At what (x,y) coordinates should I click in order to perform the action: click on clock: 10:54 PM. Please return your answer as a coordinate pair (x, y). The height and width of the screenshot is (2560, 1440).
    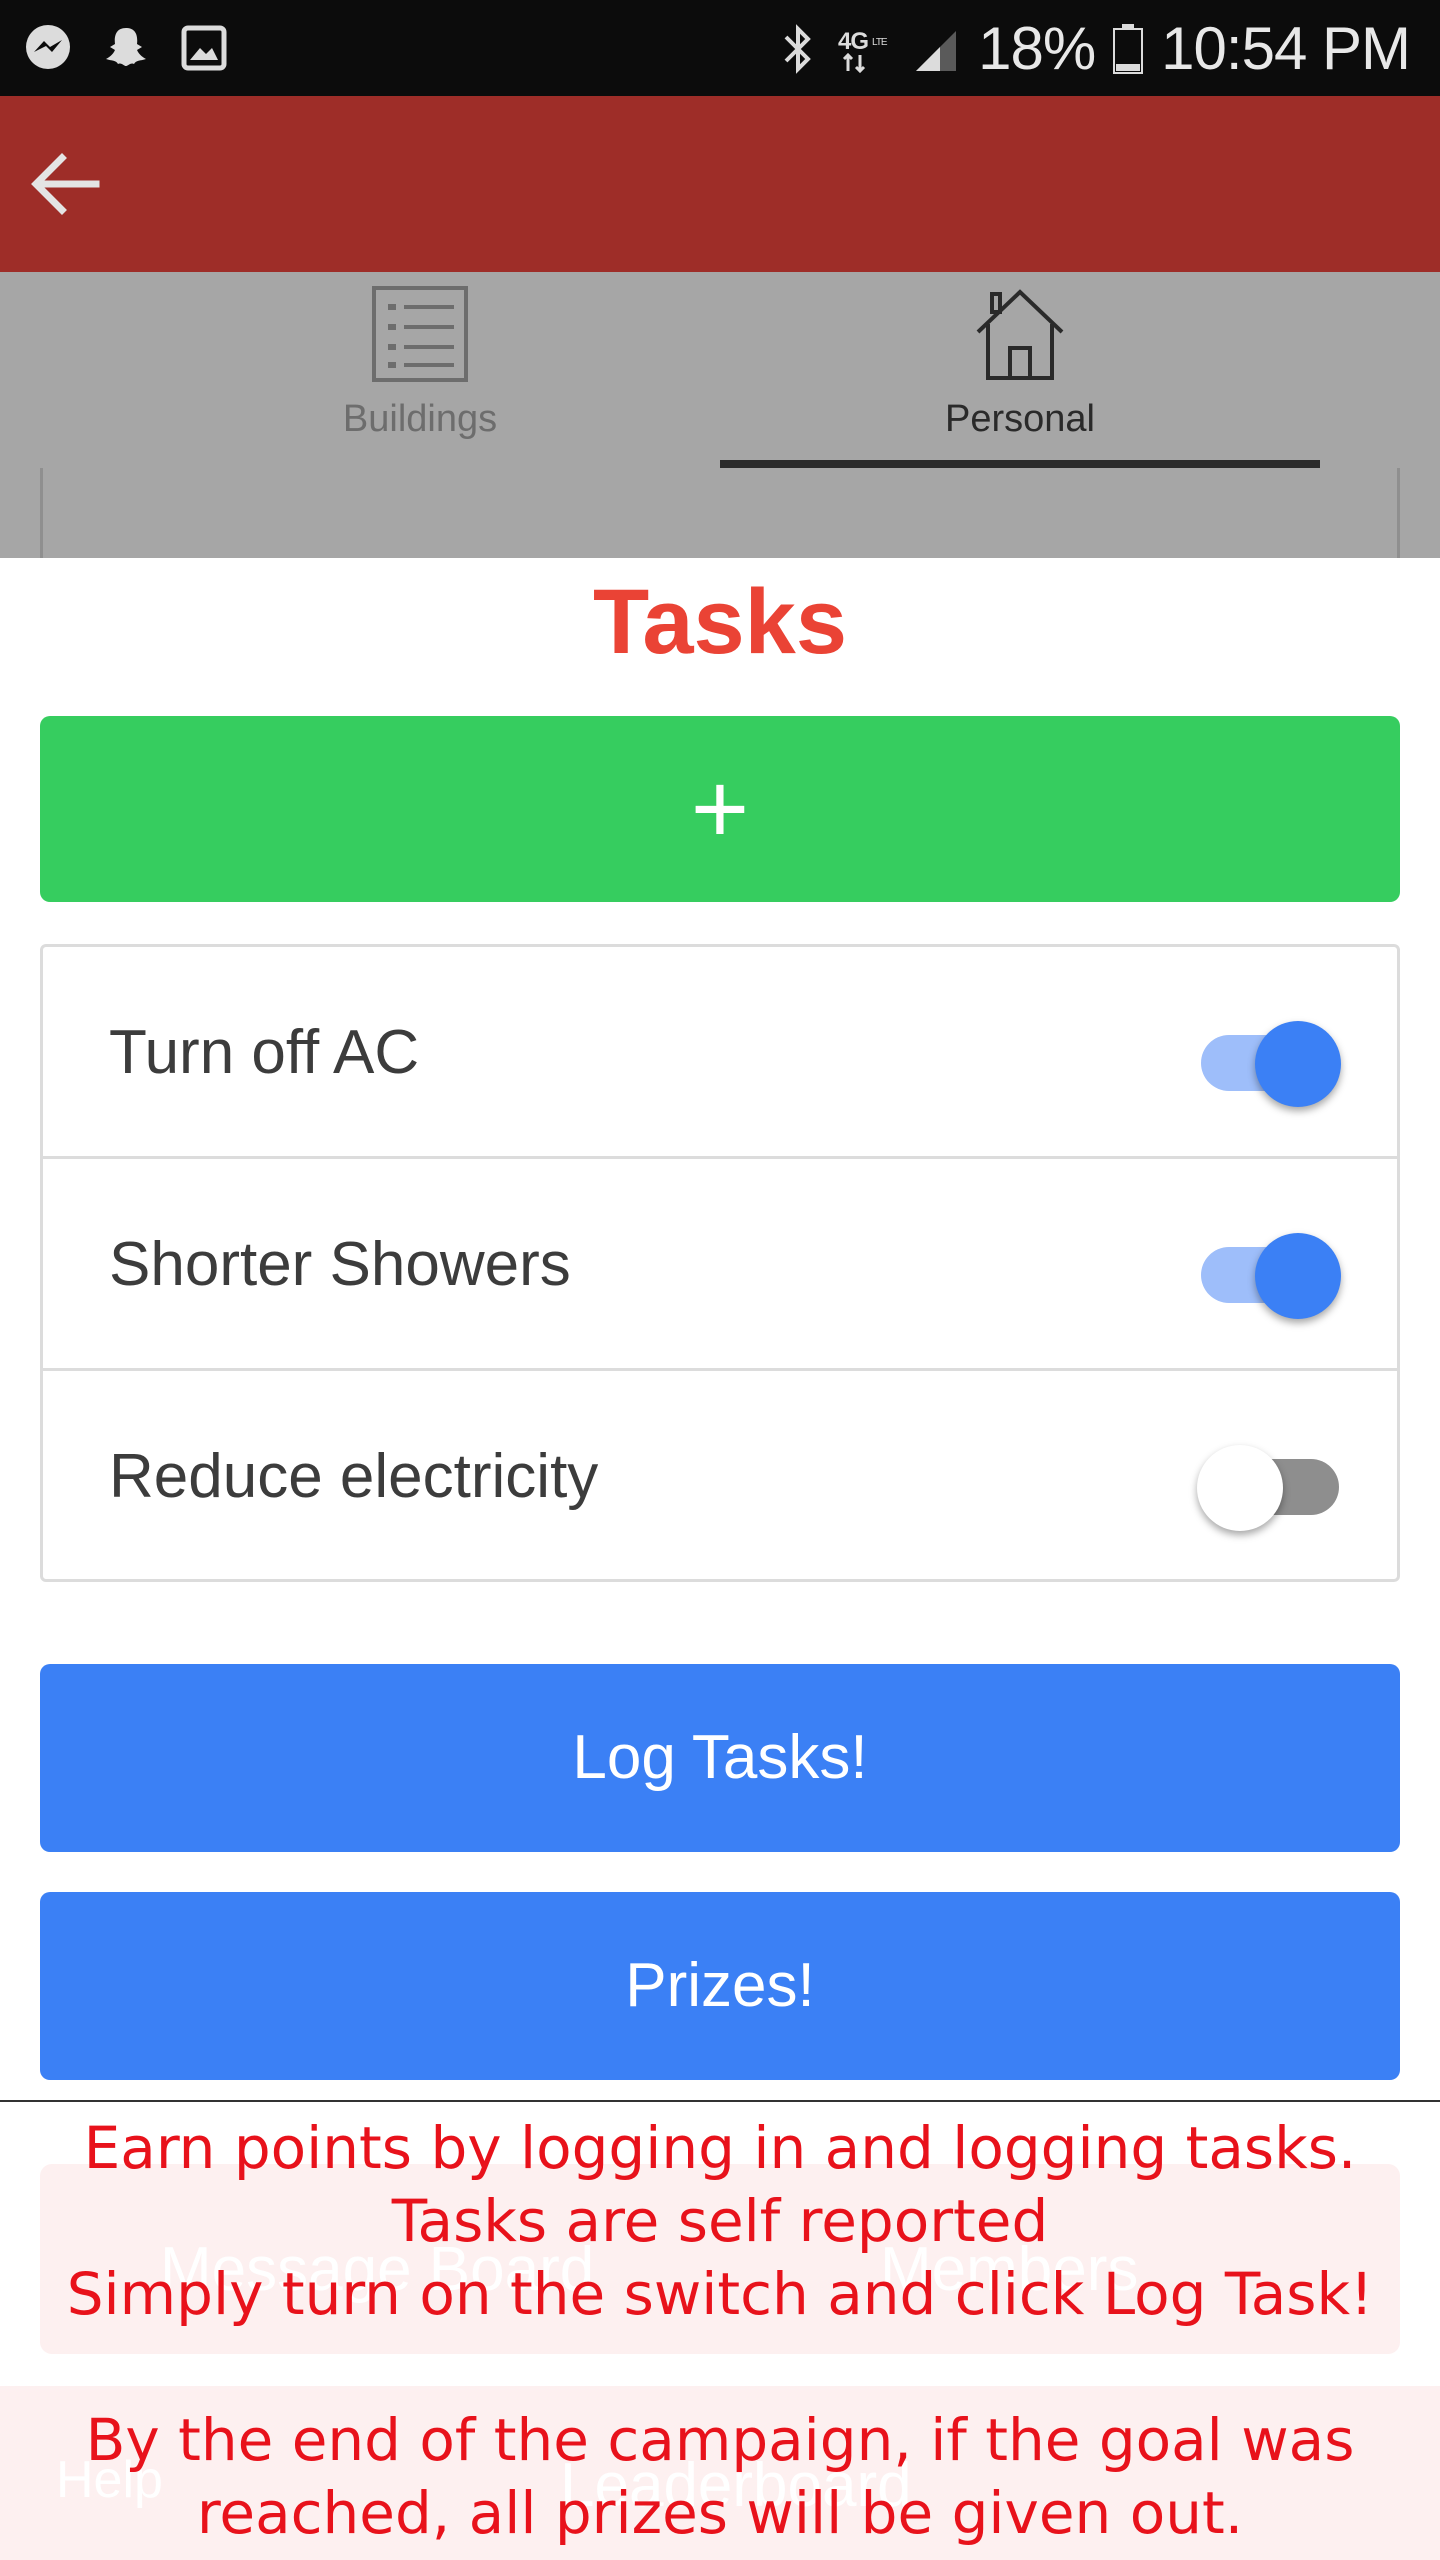
    Looking at the image, I should click on (1286, 48).